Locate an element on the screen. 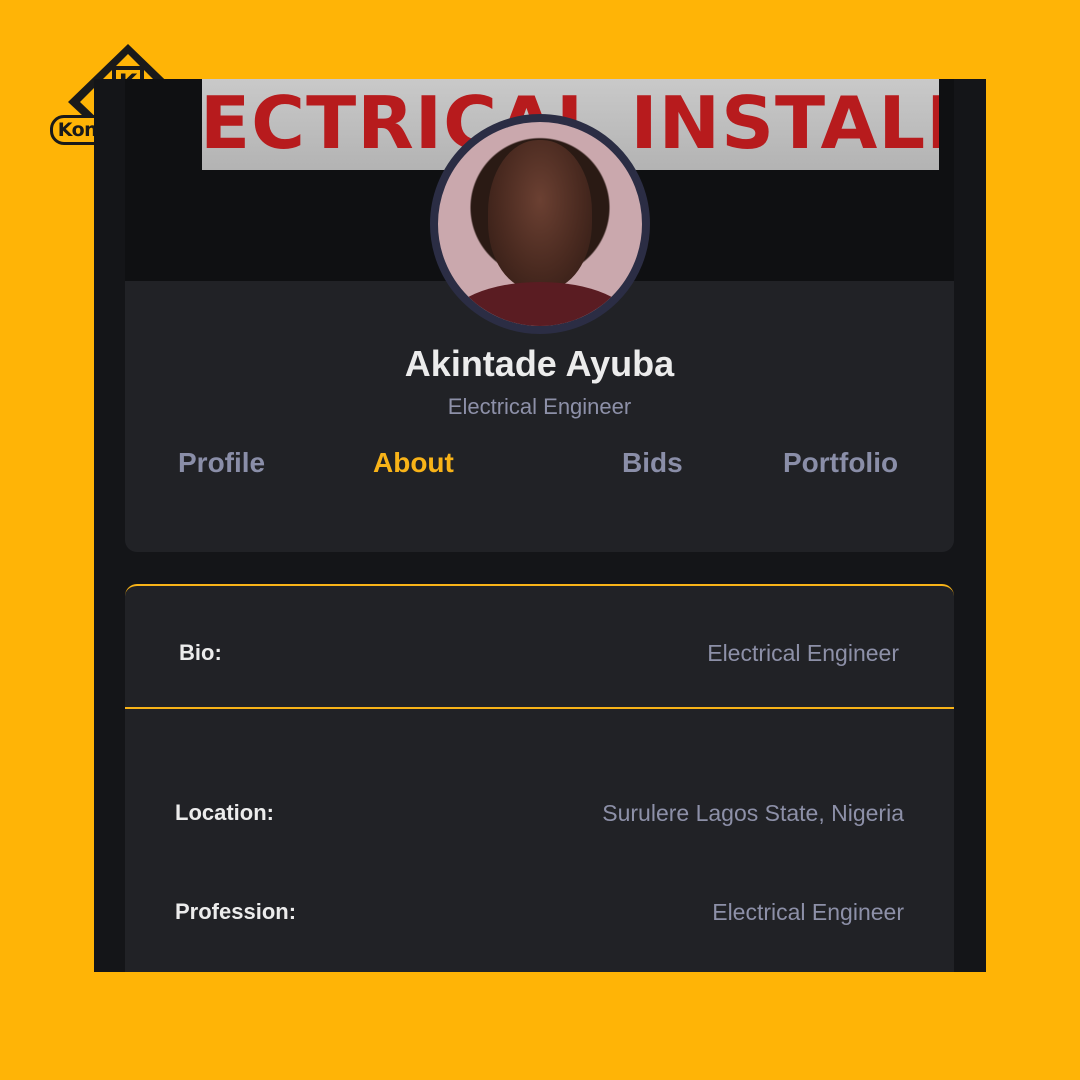 The width and height of the screenshot is (1080, 1080). profession-value: Electrical Engineer is located at coordinates (808, 912).